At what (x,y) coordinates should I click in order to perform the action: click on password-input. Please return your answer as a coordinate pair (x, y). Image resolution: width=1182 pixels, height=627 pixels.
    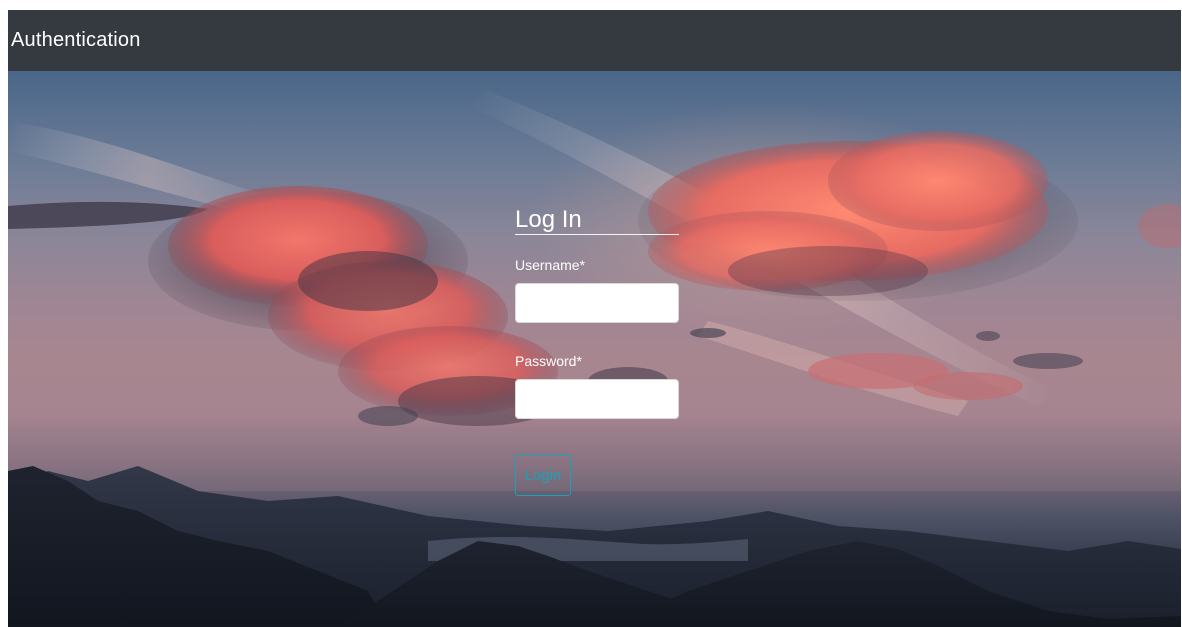
    Looking at the image, I should click on (597, 399).